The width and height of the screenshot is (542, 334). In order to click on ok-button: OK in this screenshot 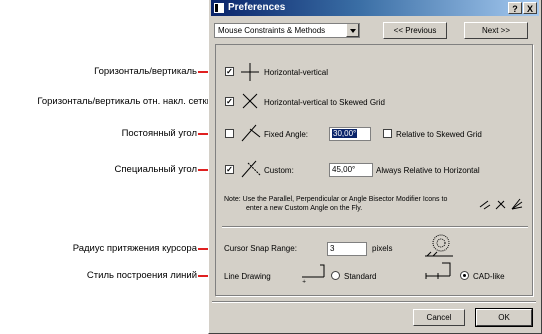, I will do `click(504, 317)`.